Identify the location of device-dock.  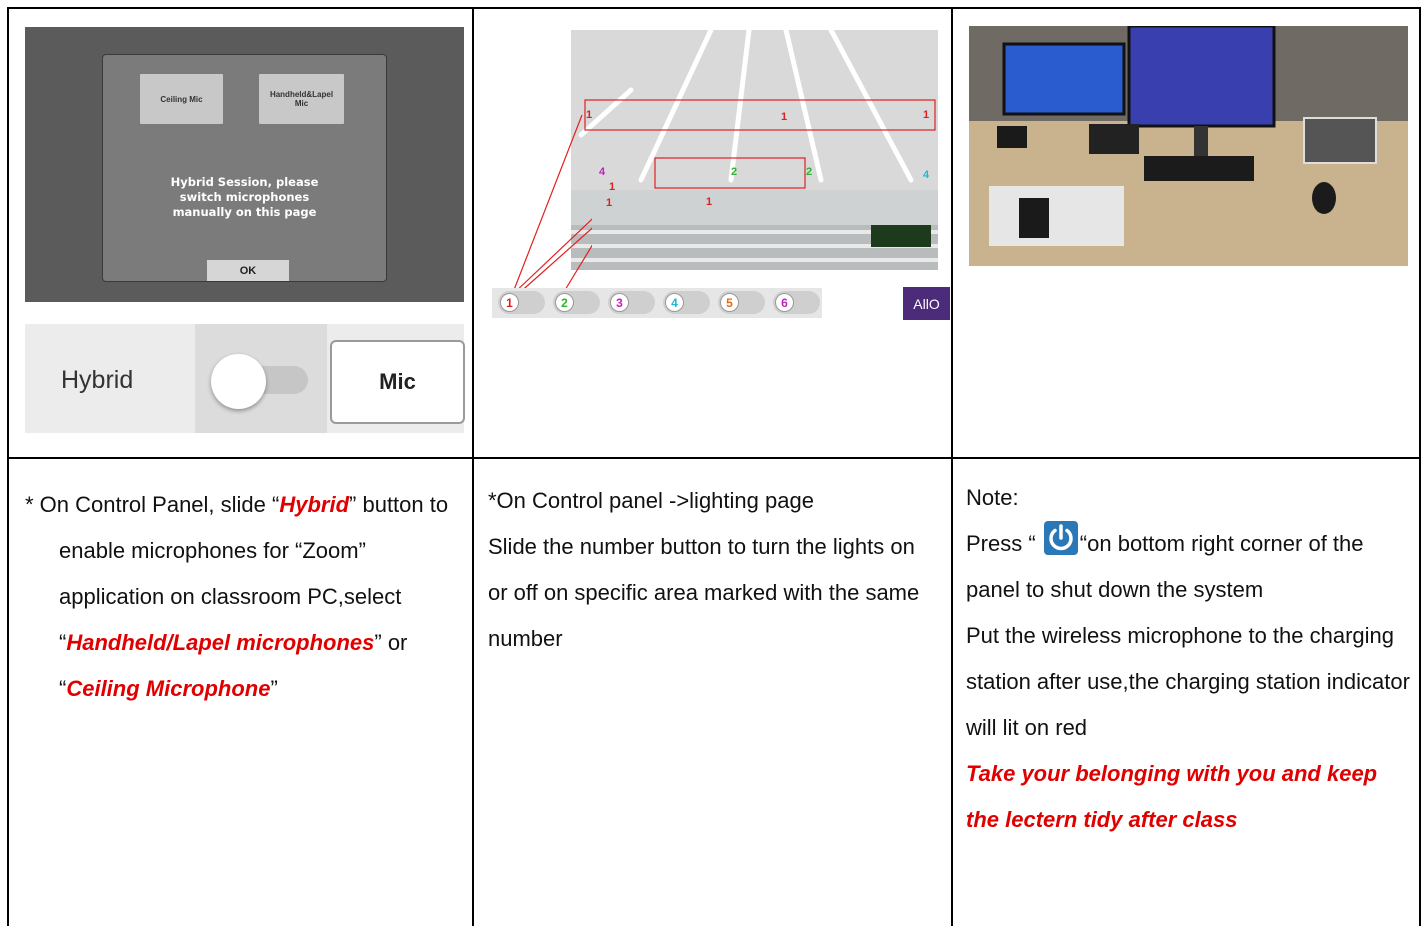
(1114, 139).